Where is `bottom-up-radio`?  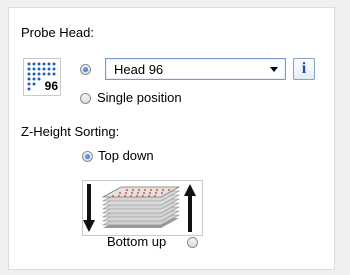 bottom-up-radio is located at coordinates (192, 242).